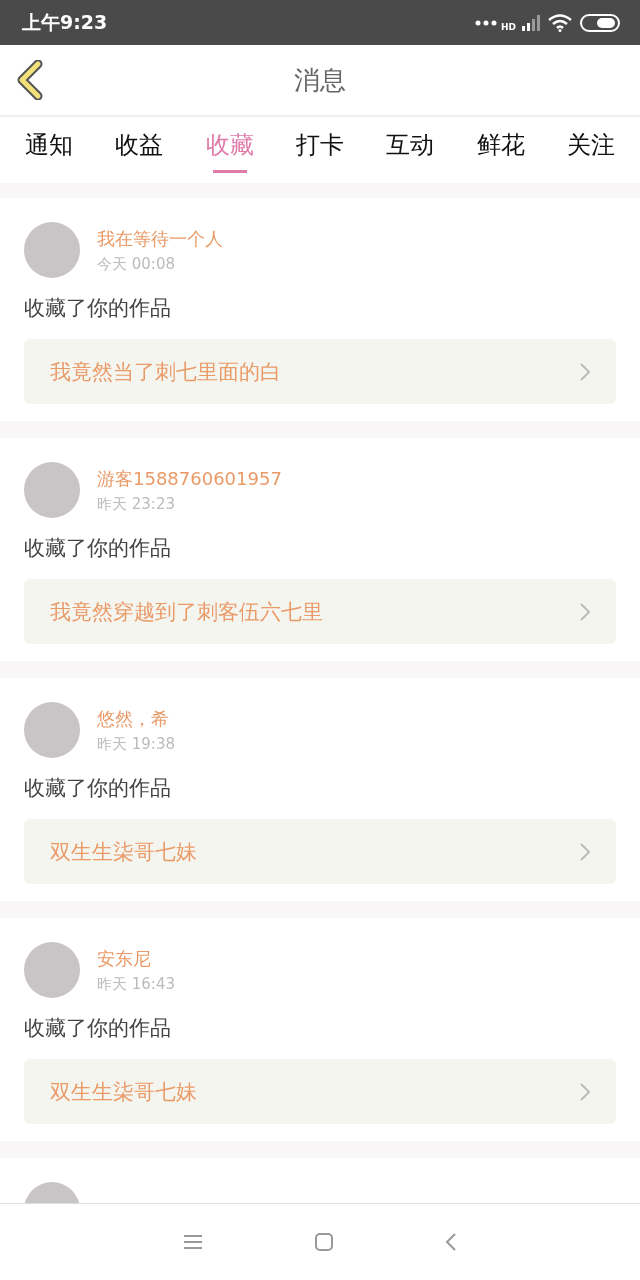 The width and height of the screenshot is (640, 1280). Describe the element at coordinates (165, 372) in the screenshot. I see `work-title: 我竟然当了刺七里面的白` at that location.